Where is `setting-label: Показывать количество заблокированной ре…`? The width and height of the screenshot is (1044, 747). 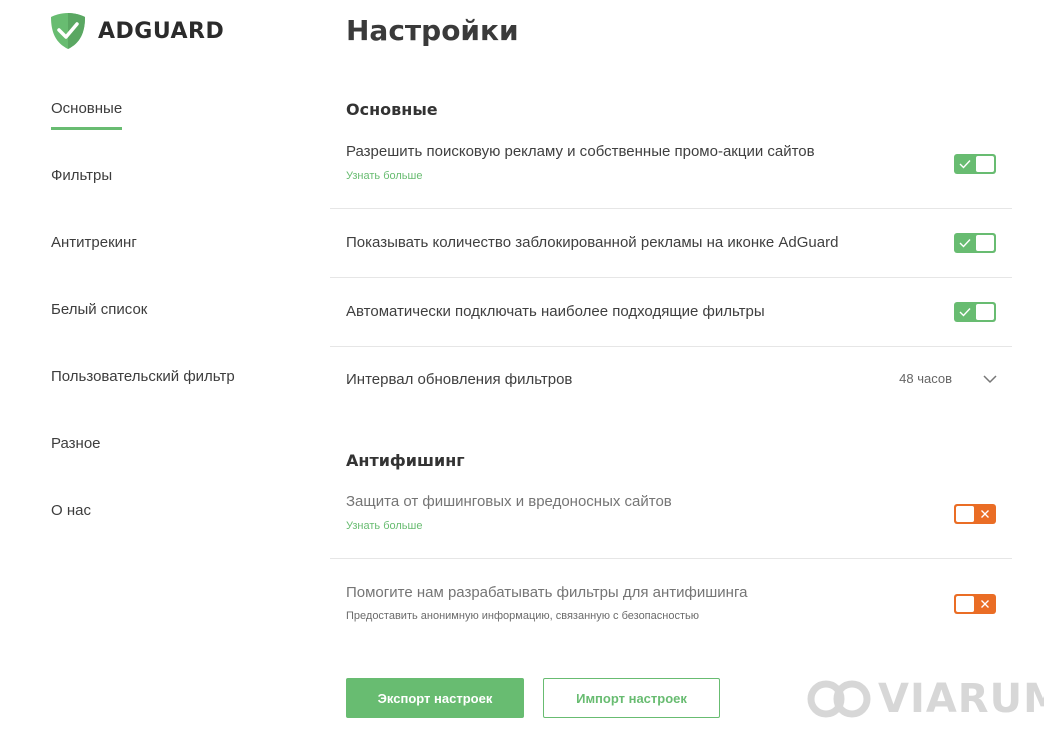 setting-label: Показывать количество заблокированной ре… is located at coordinates (592, 242).